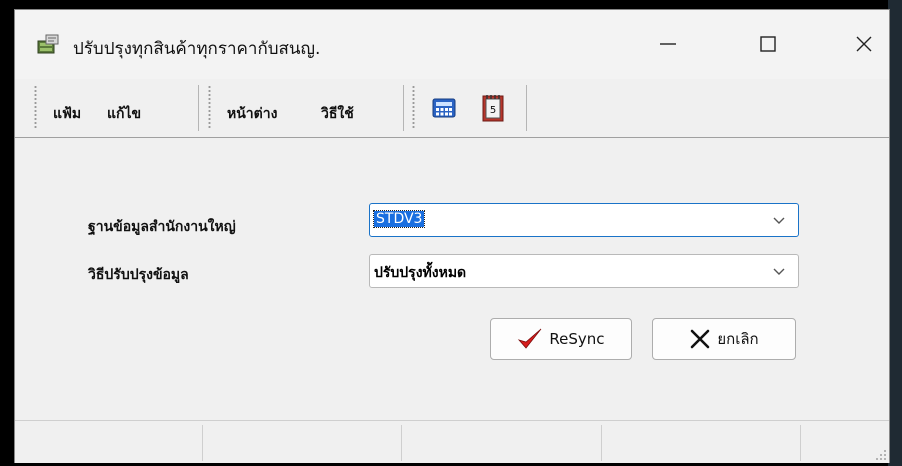  I want to click on update-method-label: วิธีปรับปรุงข้อมูล, so click(138, 275).